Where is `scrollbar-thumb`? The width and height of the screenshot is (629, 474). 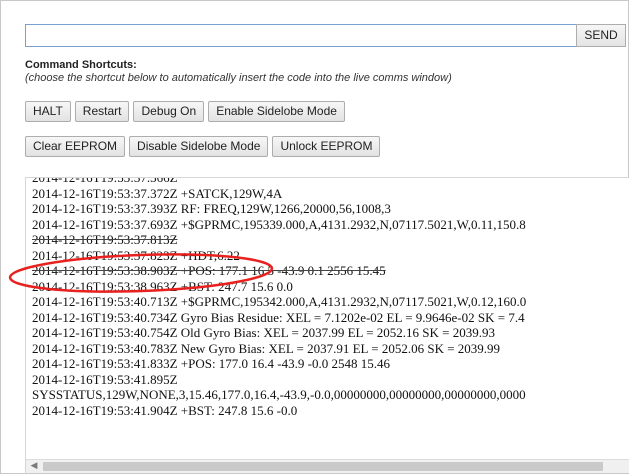 scrollbar-thumb is located at coordinates (323, 466).